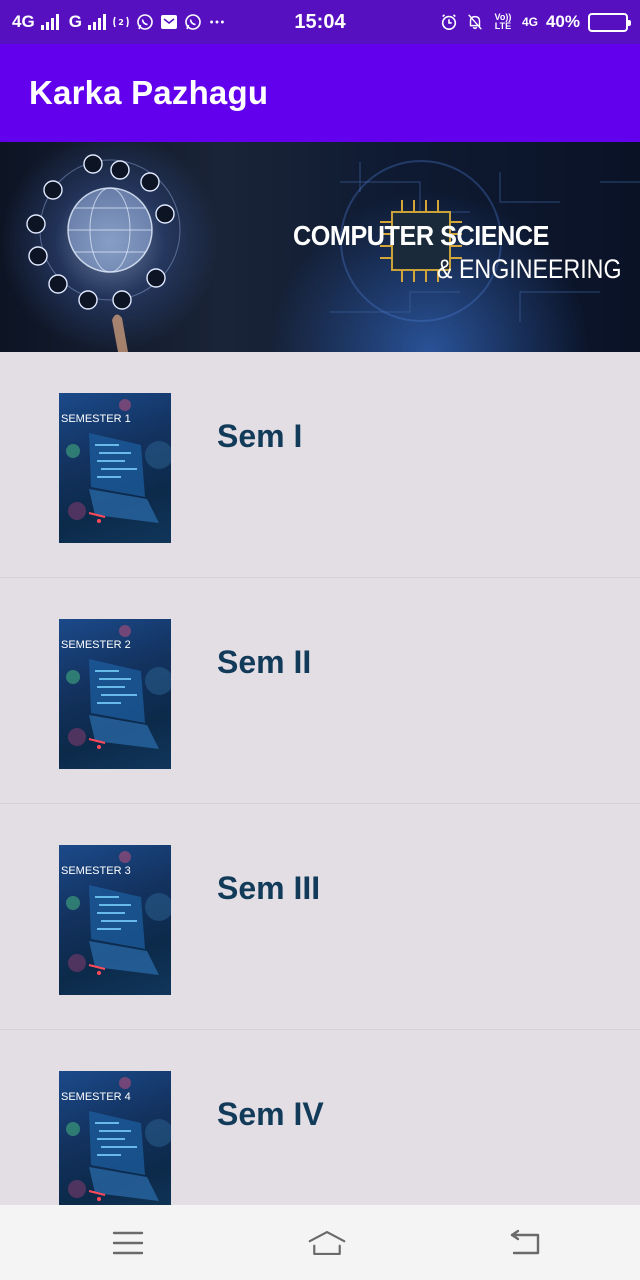 Image resolution: width=640 pixels, height=1280 pixels. I want to click on banner-title: COMPUTER SCIENCE, so click(421, 235).